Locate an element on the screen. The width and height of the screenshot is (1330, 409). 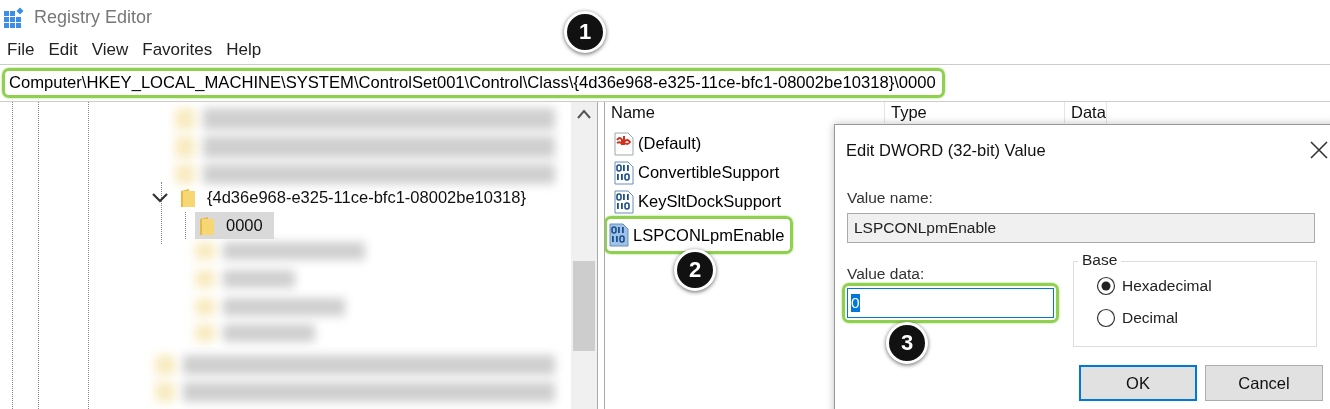
chevron-down-icon is located at coordinates (160, 197).